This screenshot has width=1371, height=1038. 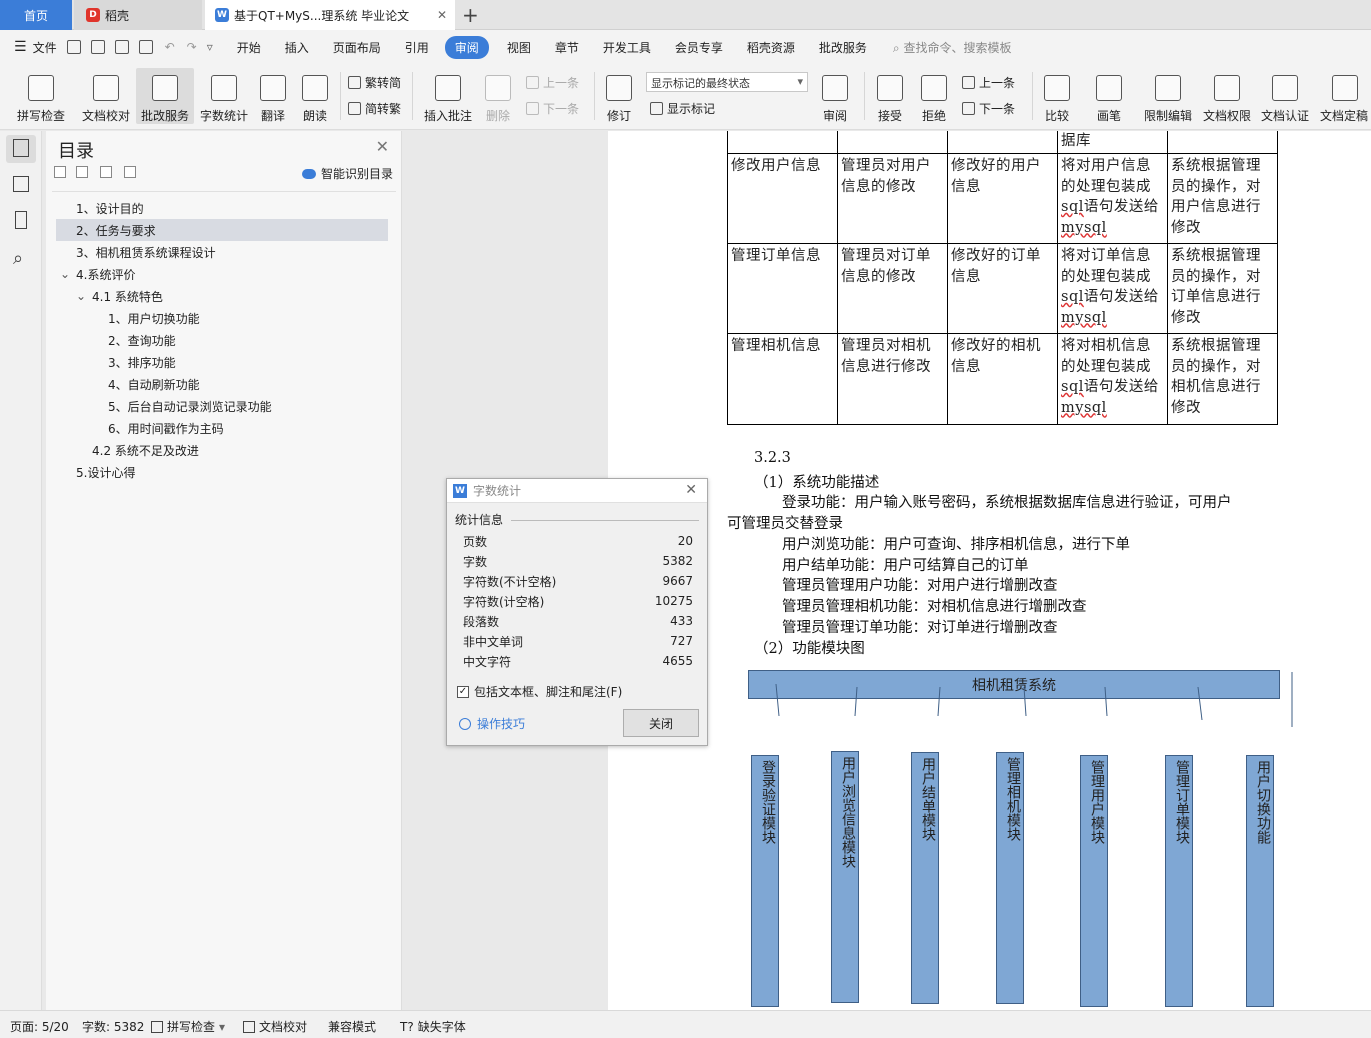 I want to click on toc-item: 4.2 系统不足及改进, so click(x=222, y=450).